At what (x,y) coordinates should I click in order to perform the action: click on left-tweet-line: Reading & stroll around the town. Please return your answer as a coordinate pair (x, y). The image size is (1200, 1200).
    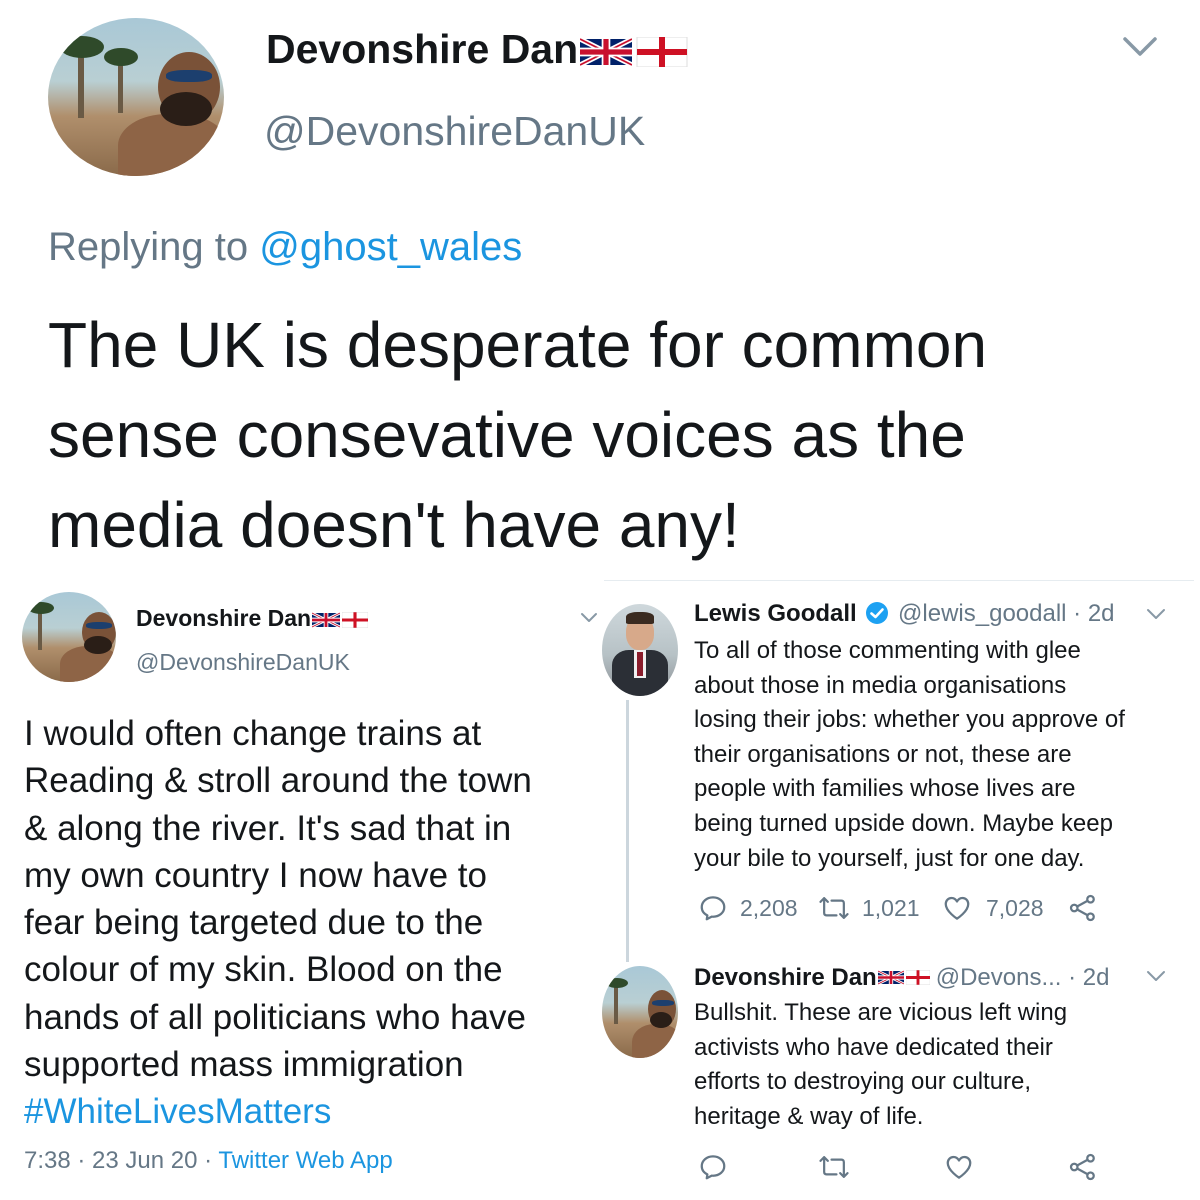
    Looking at the image, I should click on (278, 781).